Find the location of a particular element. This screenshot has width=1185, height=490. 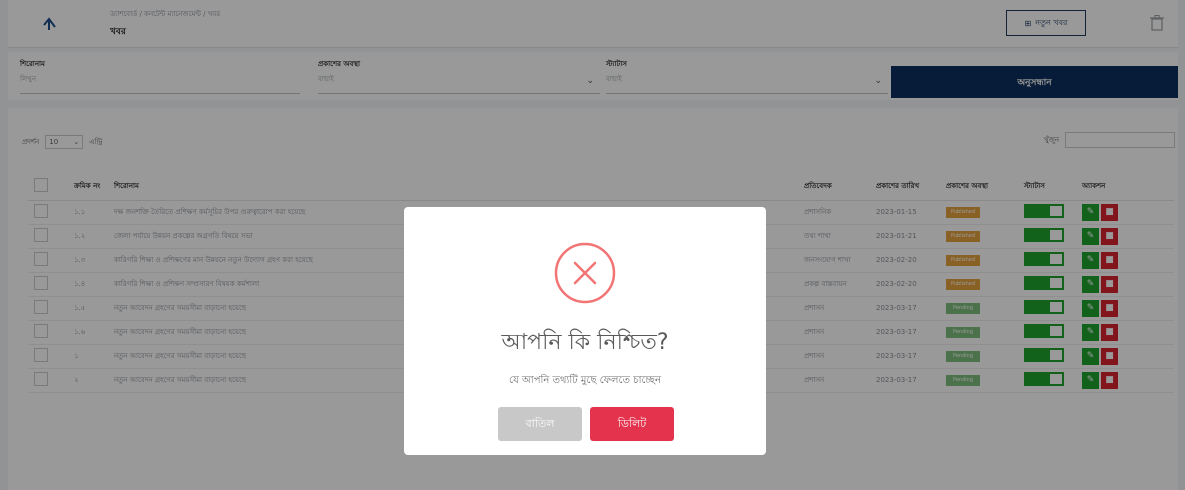

cancel-button: বাতিল is located at coordinates (540, 424).